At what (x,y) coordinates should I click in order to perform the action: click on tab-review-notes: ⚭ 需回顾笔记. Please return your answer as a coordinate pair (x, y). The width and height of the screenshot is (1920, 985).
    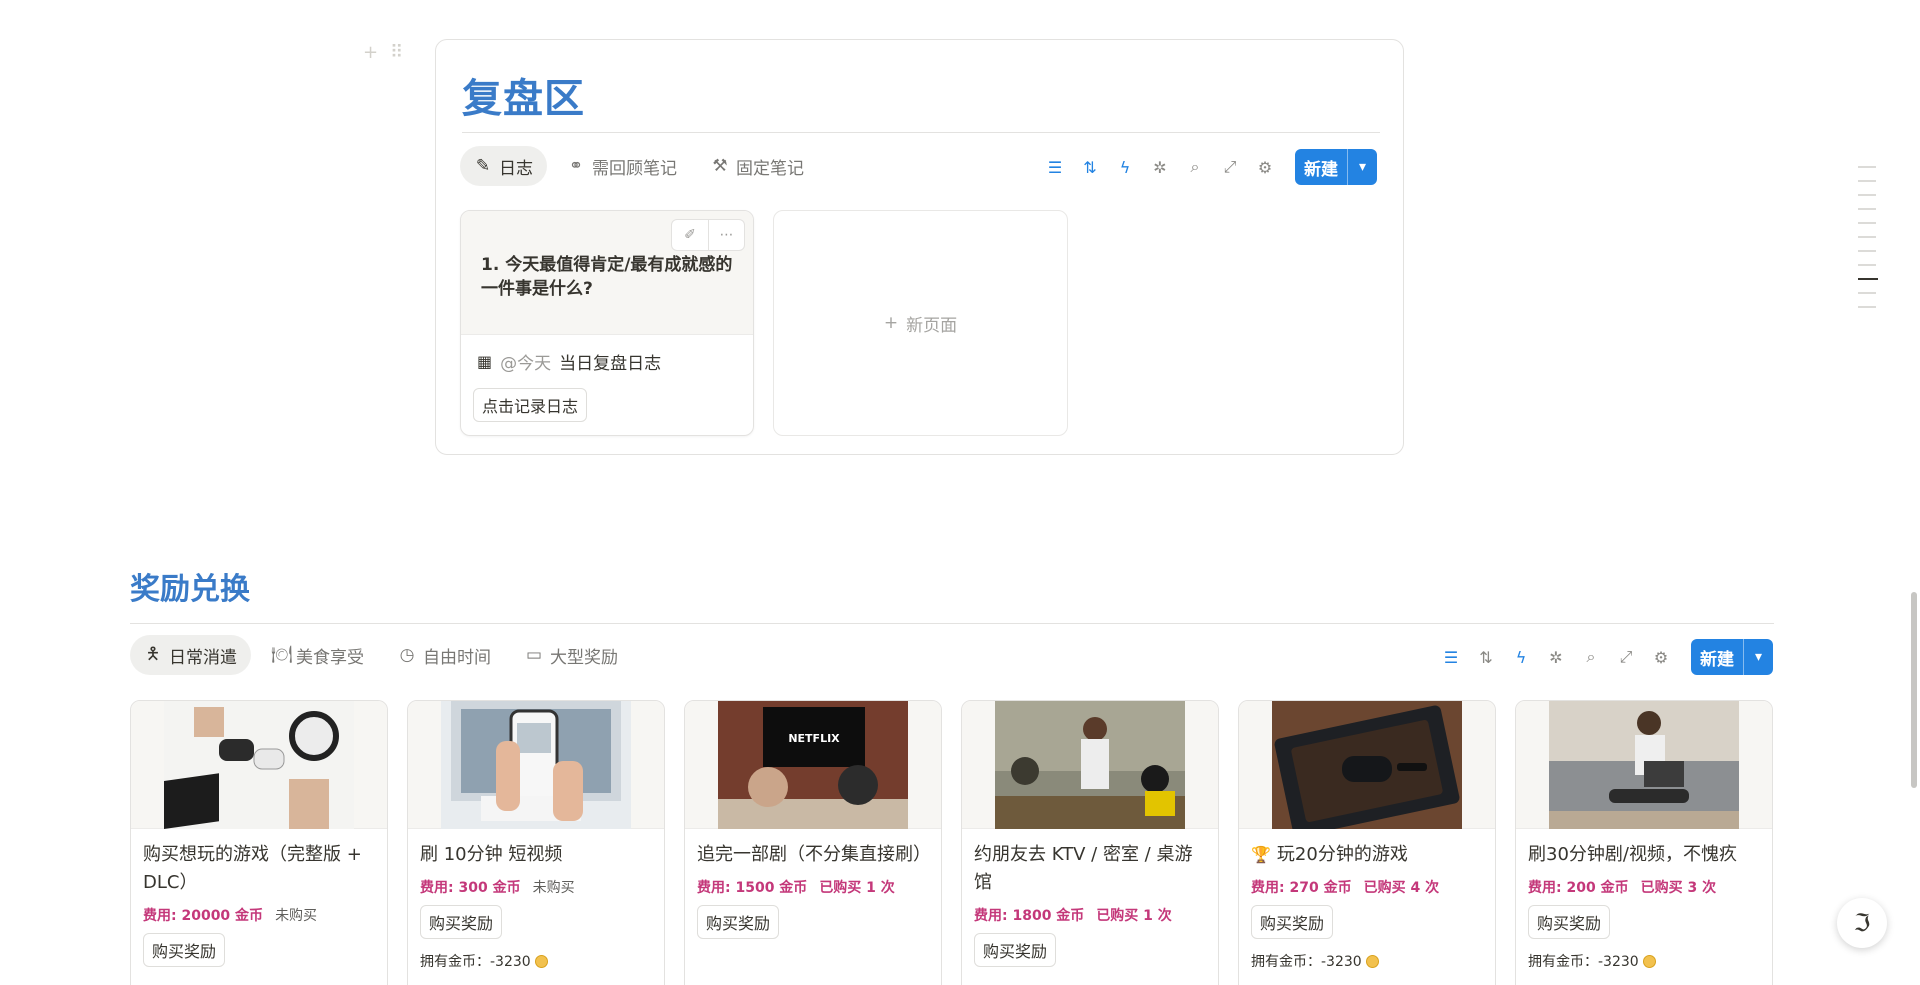
    Looking at the image, I should click on (622, 166).